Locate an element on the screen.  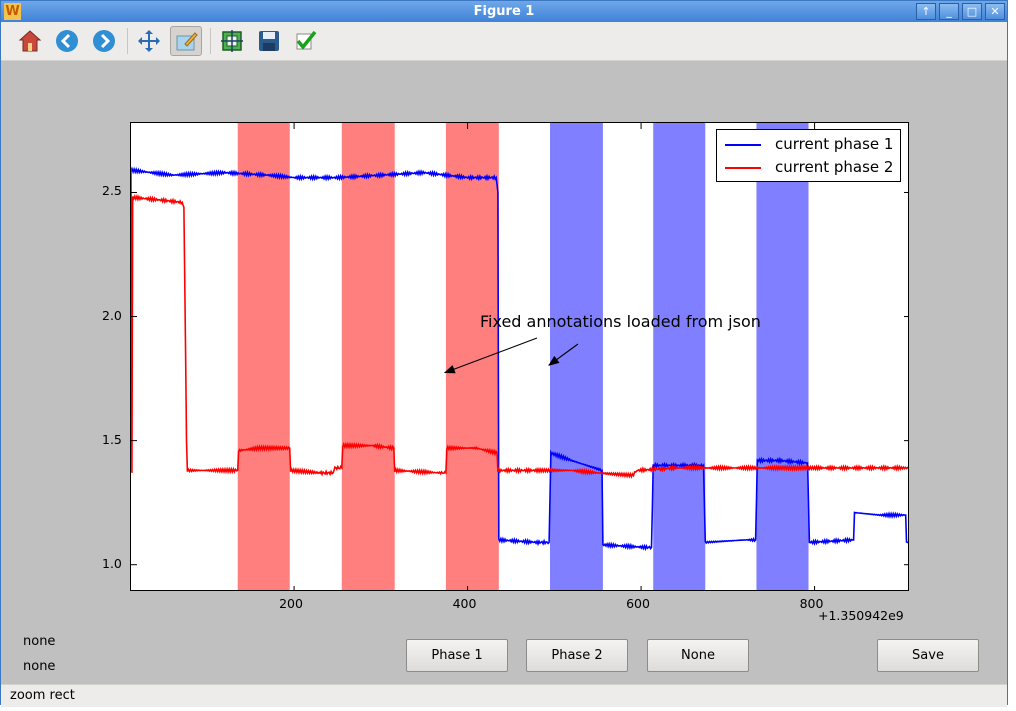
y-tick-label: 2.0 is located at coordinates (112, 315).